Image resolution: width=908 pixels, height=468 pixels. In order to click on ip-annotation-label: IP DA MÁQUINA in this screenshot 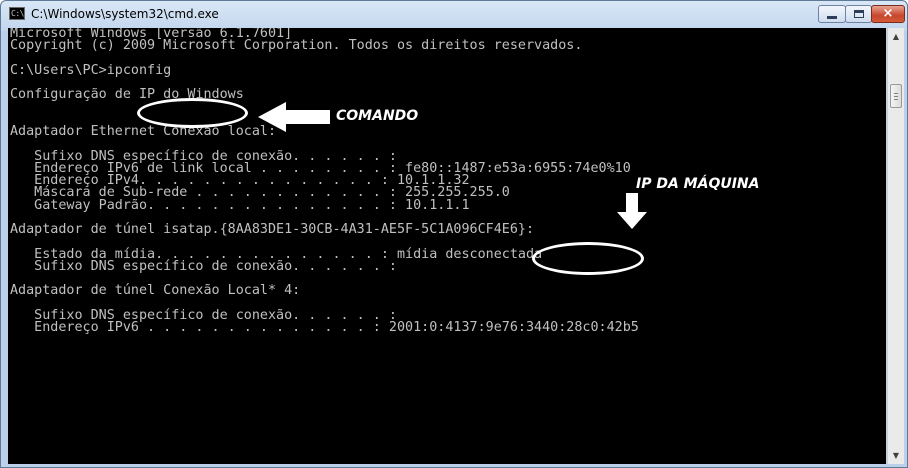, I will do `click(698, 184)`.